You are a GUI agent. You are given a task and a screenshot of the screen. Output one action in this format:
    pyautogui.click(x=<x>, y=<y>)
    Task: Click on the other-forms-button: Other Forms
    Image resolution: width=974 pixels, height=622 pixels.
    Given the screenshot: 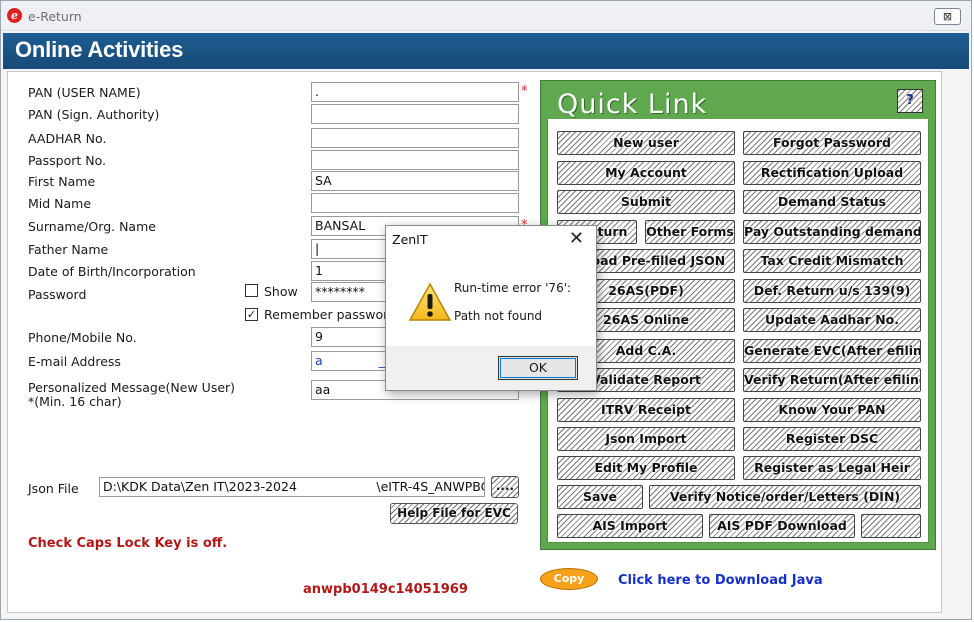 What is the action you would take?
    pyautogui.click(x=690, y=232)
    